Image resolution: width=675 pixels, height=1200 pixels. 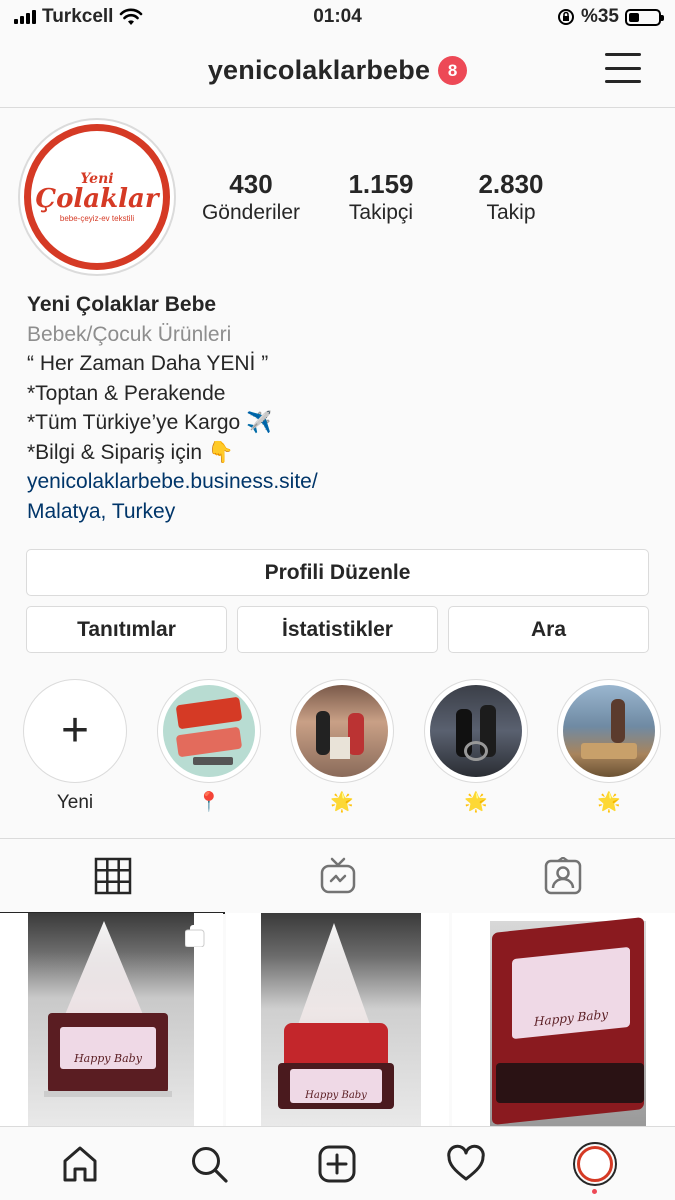 I want to click on insights-button: İstatistikler, so click(x=337, y=629).